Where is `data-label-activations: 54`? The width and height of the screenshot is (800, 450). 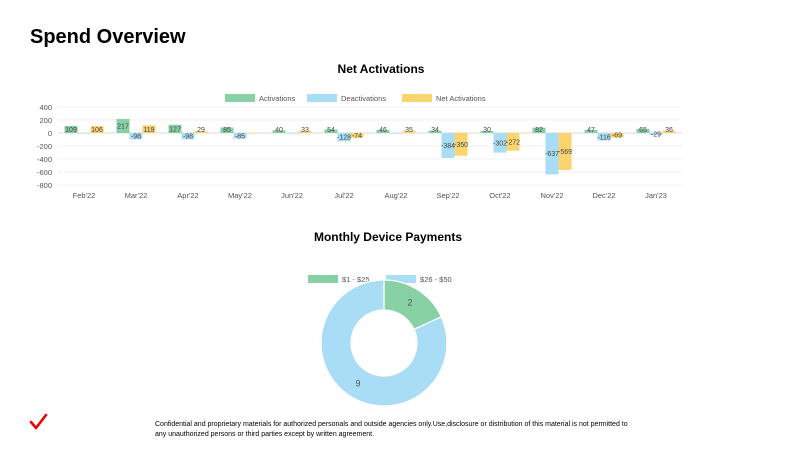
data-label-activations: 54 is located at coordinates (331, 130).